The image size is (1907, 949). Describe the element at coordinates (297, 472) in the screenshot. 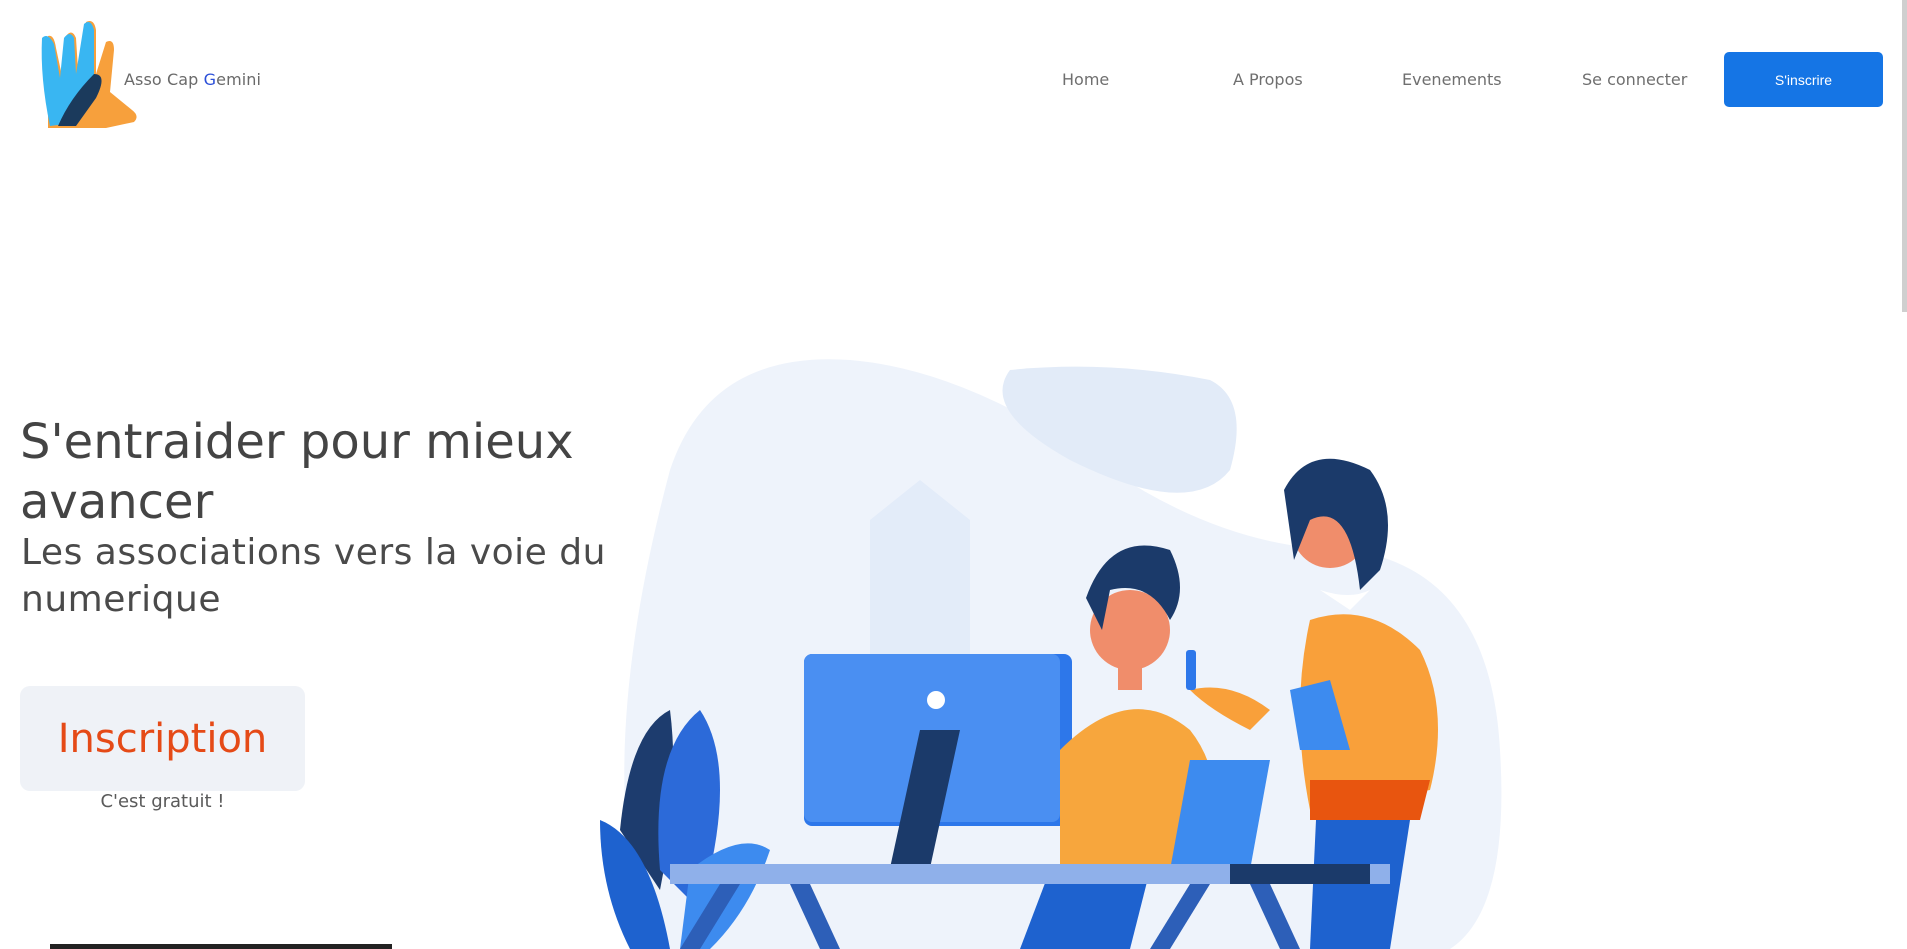

I see `hero-title: S'entraider pour mieux avancer` at that location.